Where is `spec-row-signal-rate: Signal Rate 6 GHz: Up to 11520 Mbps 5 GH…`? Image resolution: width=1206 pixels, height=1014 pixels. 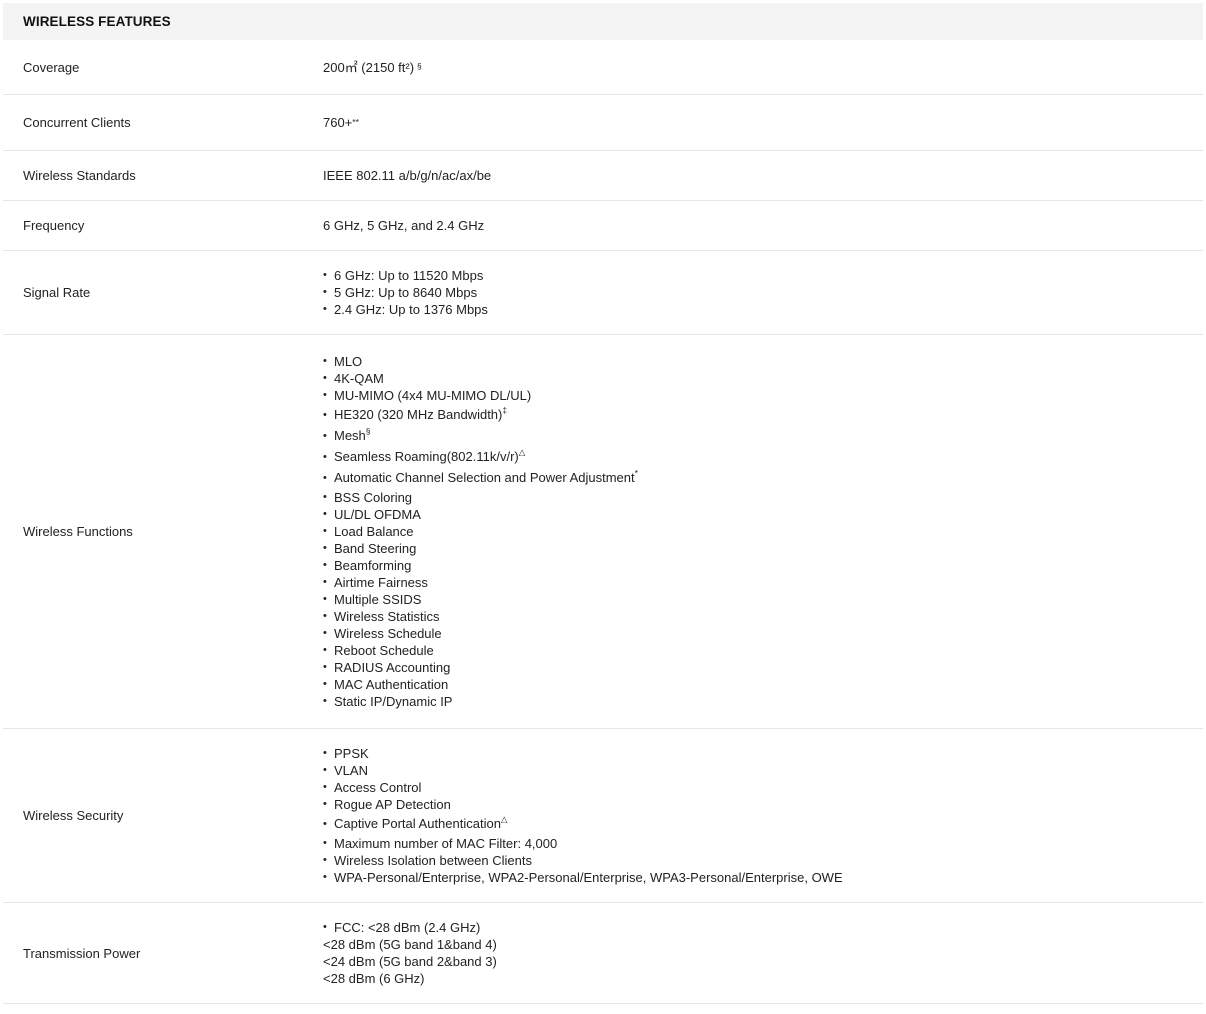 spec-row-signal-rate: Signal Rate 6 GHz: Up to 11520 Mbps 5 GH… is located at coordinates (603, 293).